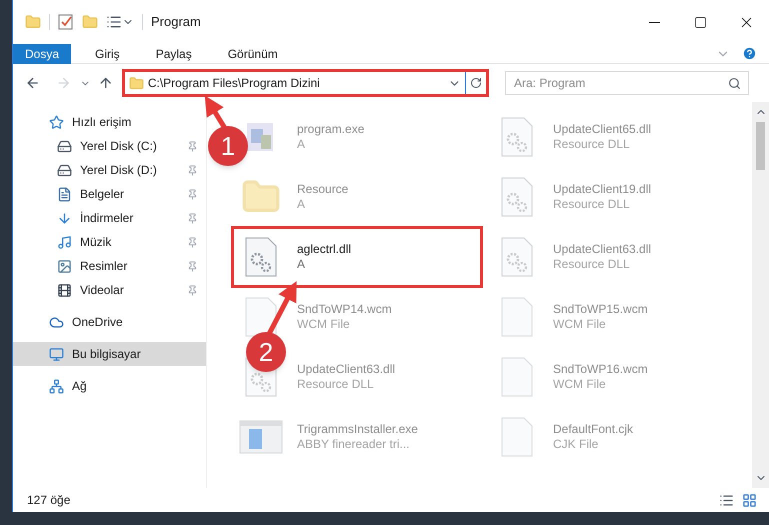  I want to click on sidebar-item: Videolar, so click(109, 290).